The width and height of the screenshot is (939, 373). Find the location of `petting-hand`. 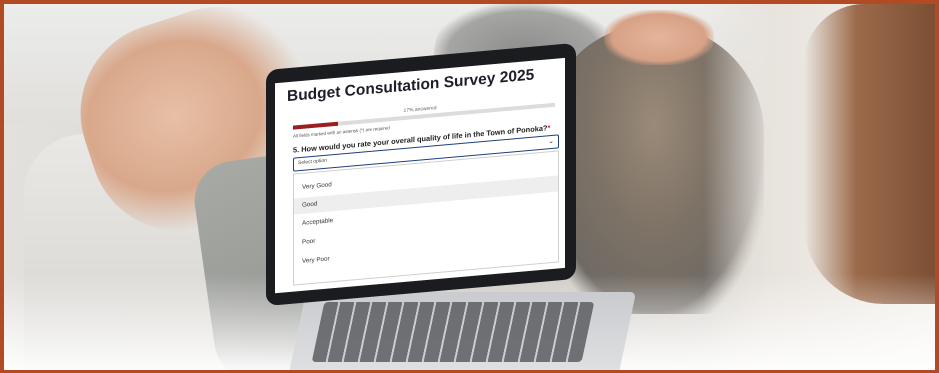

petting-hand is located at coordinates (659, 37).